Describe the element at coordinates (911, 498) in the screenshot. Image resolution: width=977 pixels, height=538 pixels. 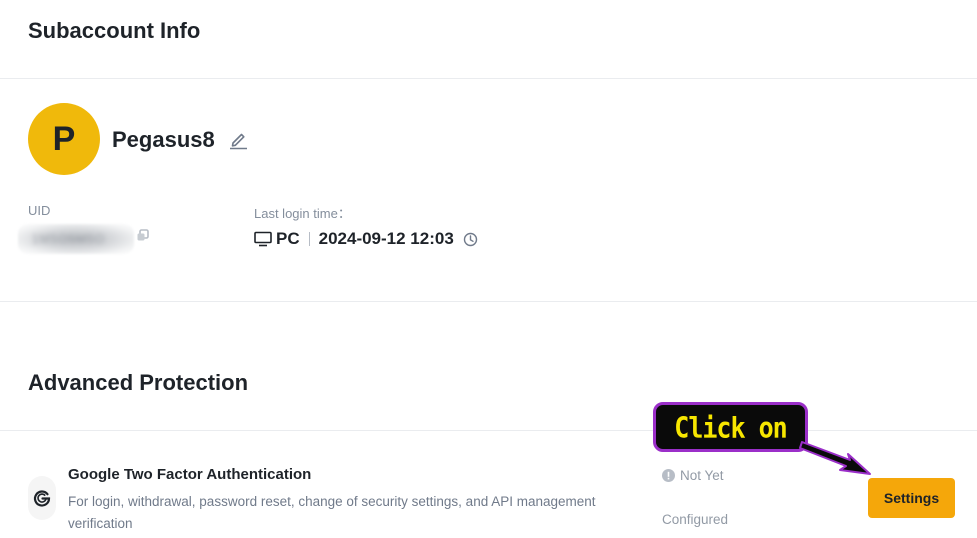
I see `settings-button: Settings` at that location.